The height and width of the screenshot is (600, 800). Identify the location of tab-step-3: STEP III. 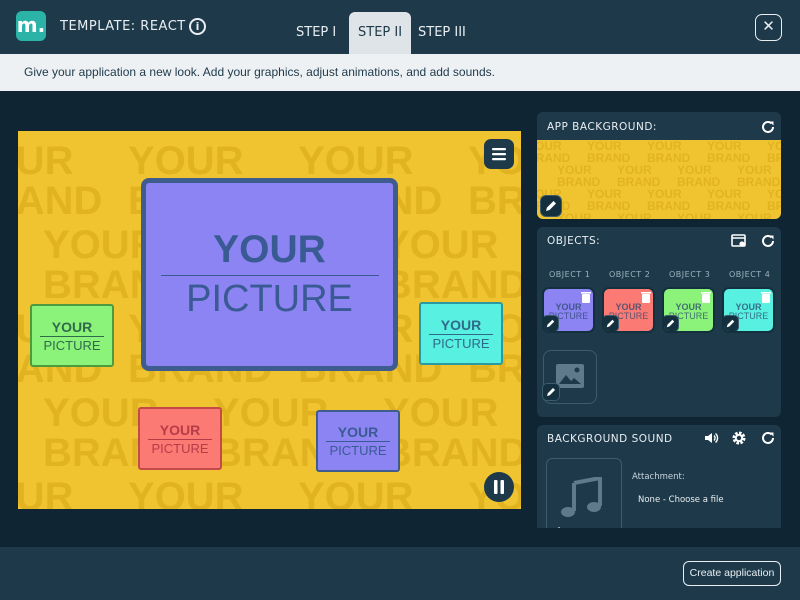
(442, 33).